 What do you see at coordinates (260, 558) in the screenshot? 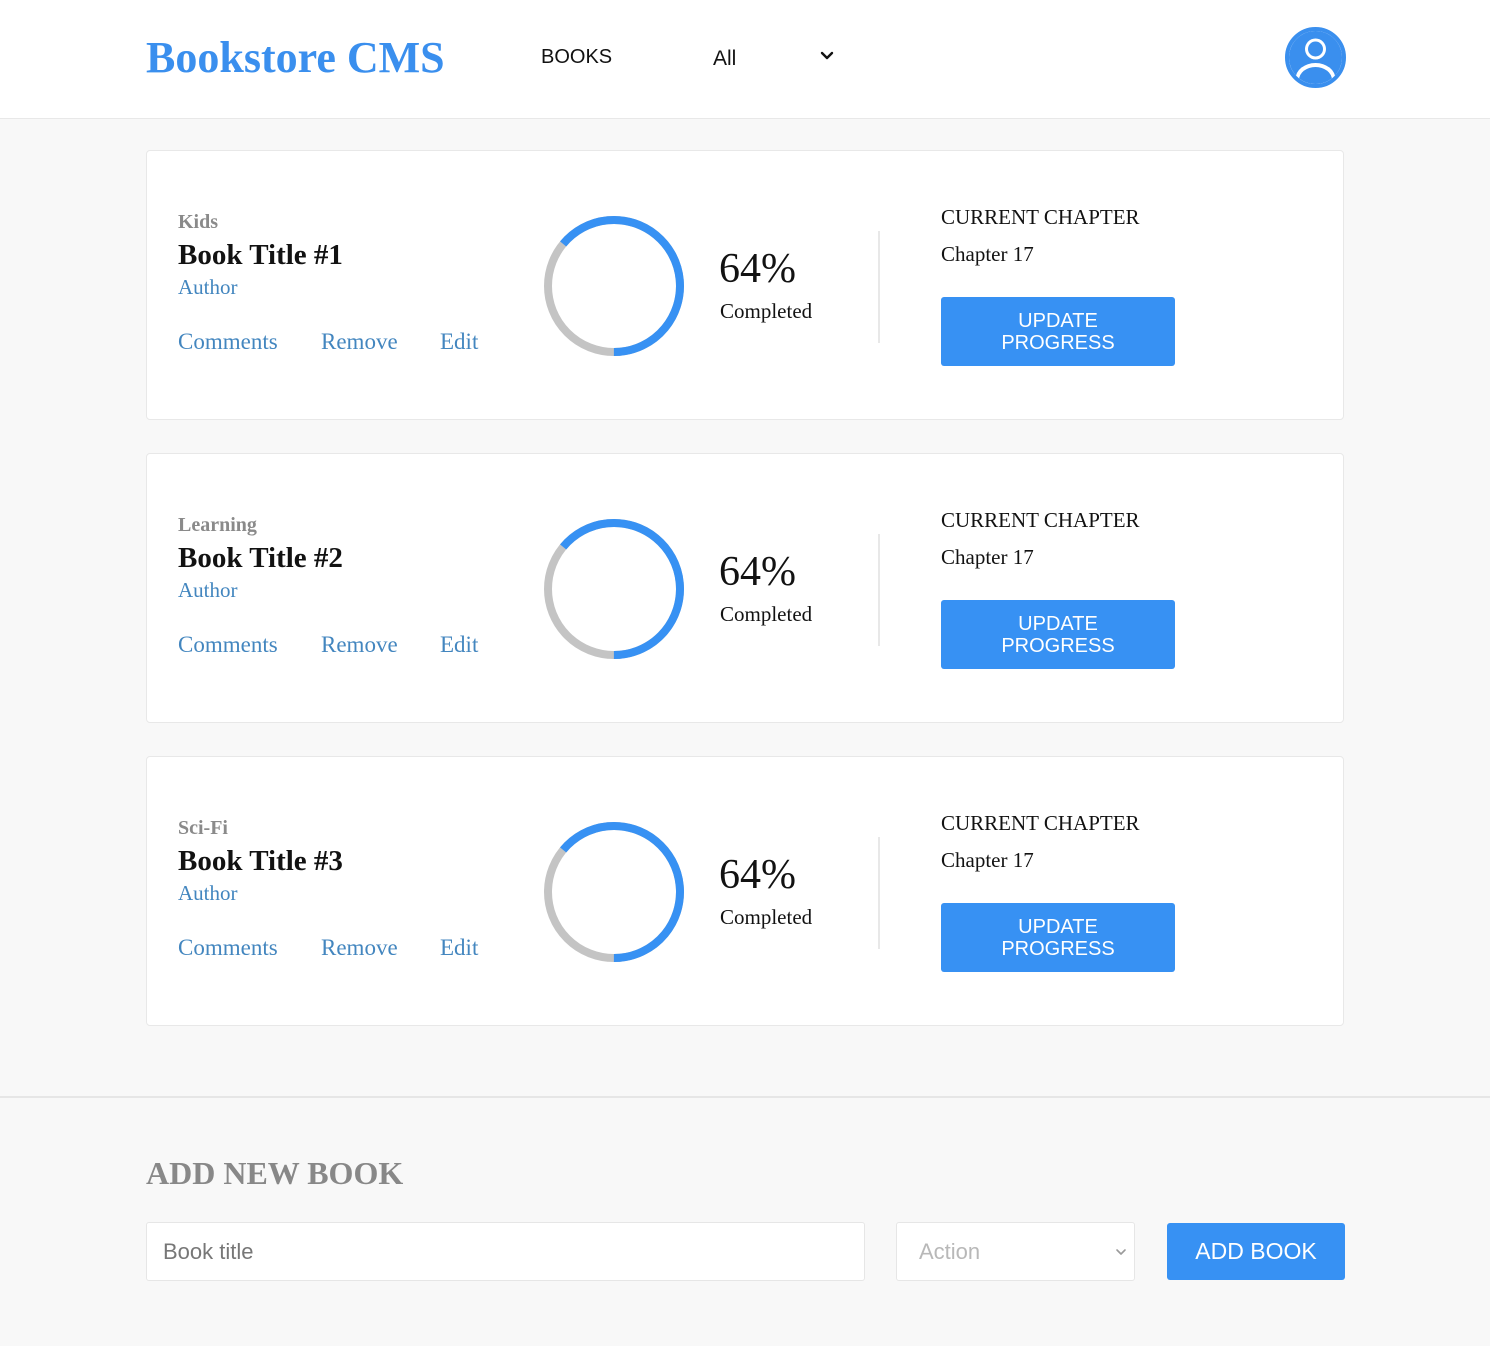
I see `book-title: Book Title #2` at bounding box center [260, 558].